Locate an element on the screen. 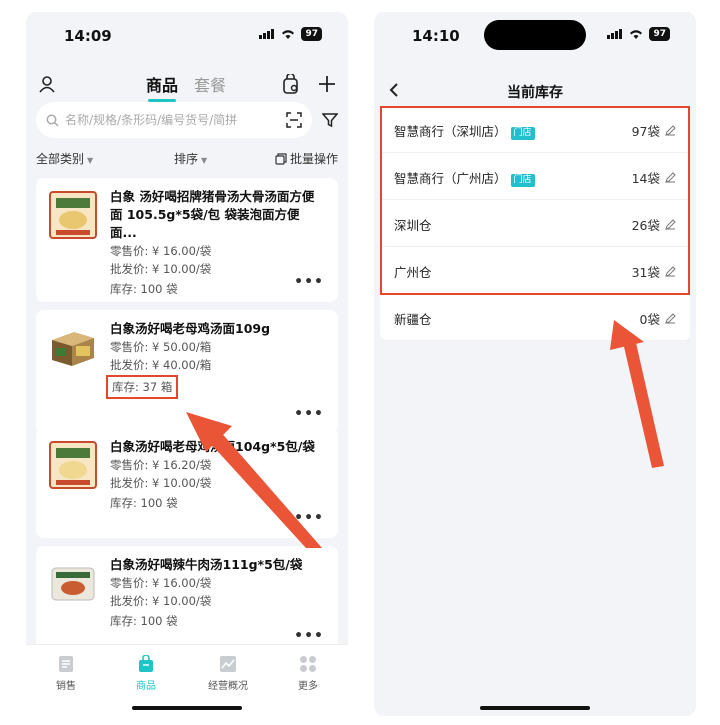  store-name: 广州仓 is located at coordinates (413, 272).